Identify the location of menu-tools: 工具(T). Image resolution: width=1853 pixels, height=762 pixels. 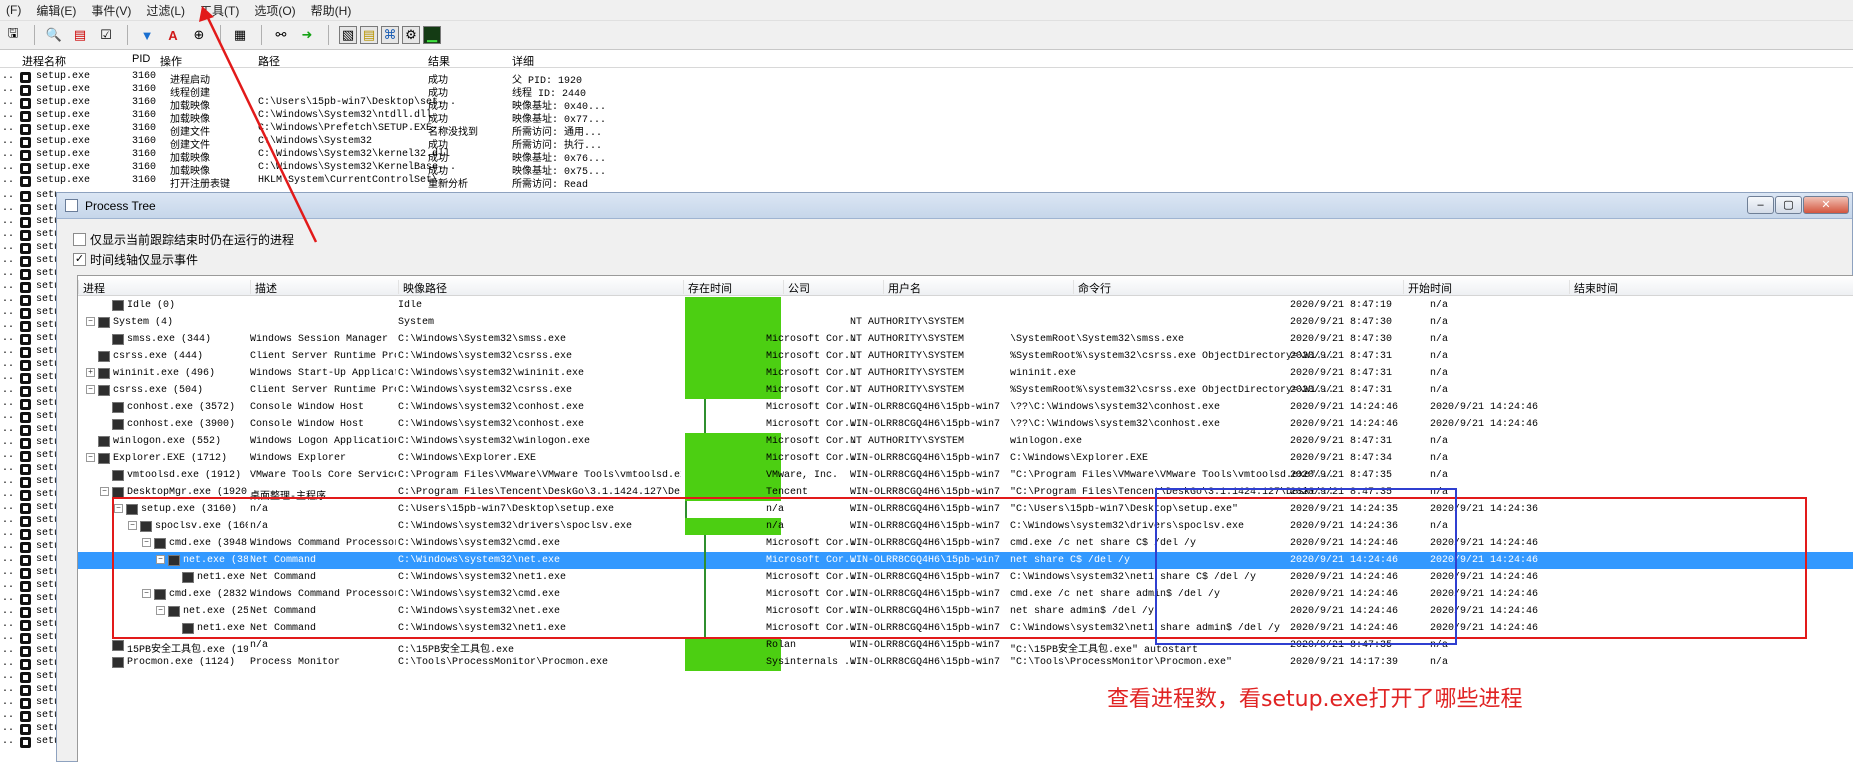
(221, 10).